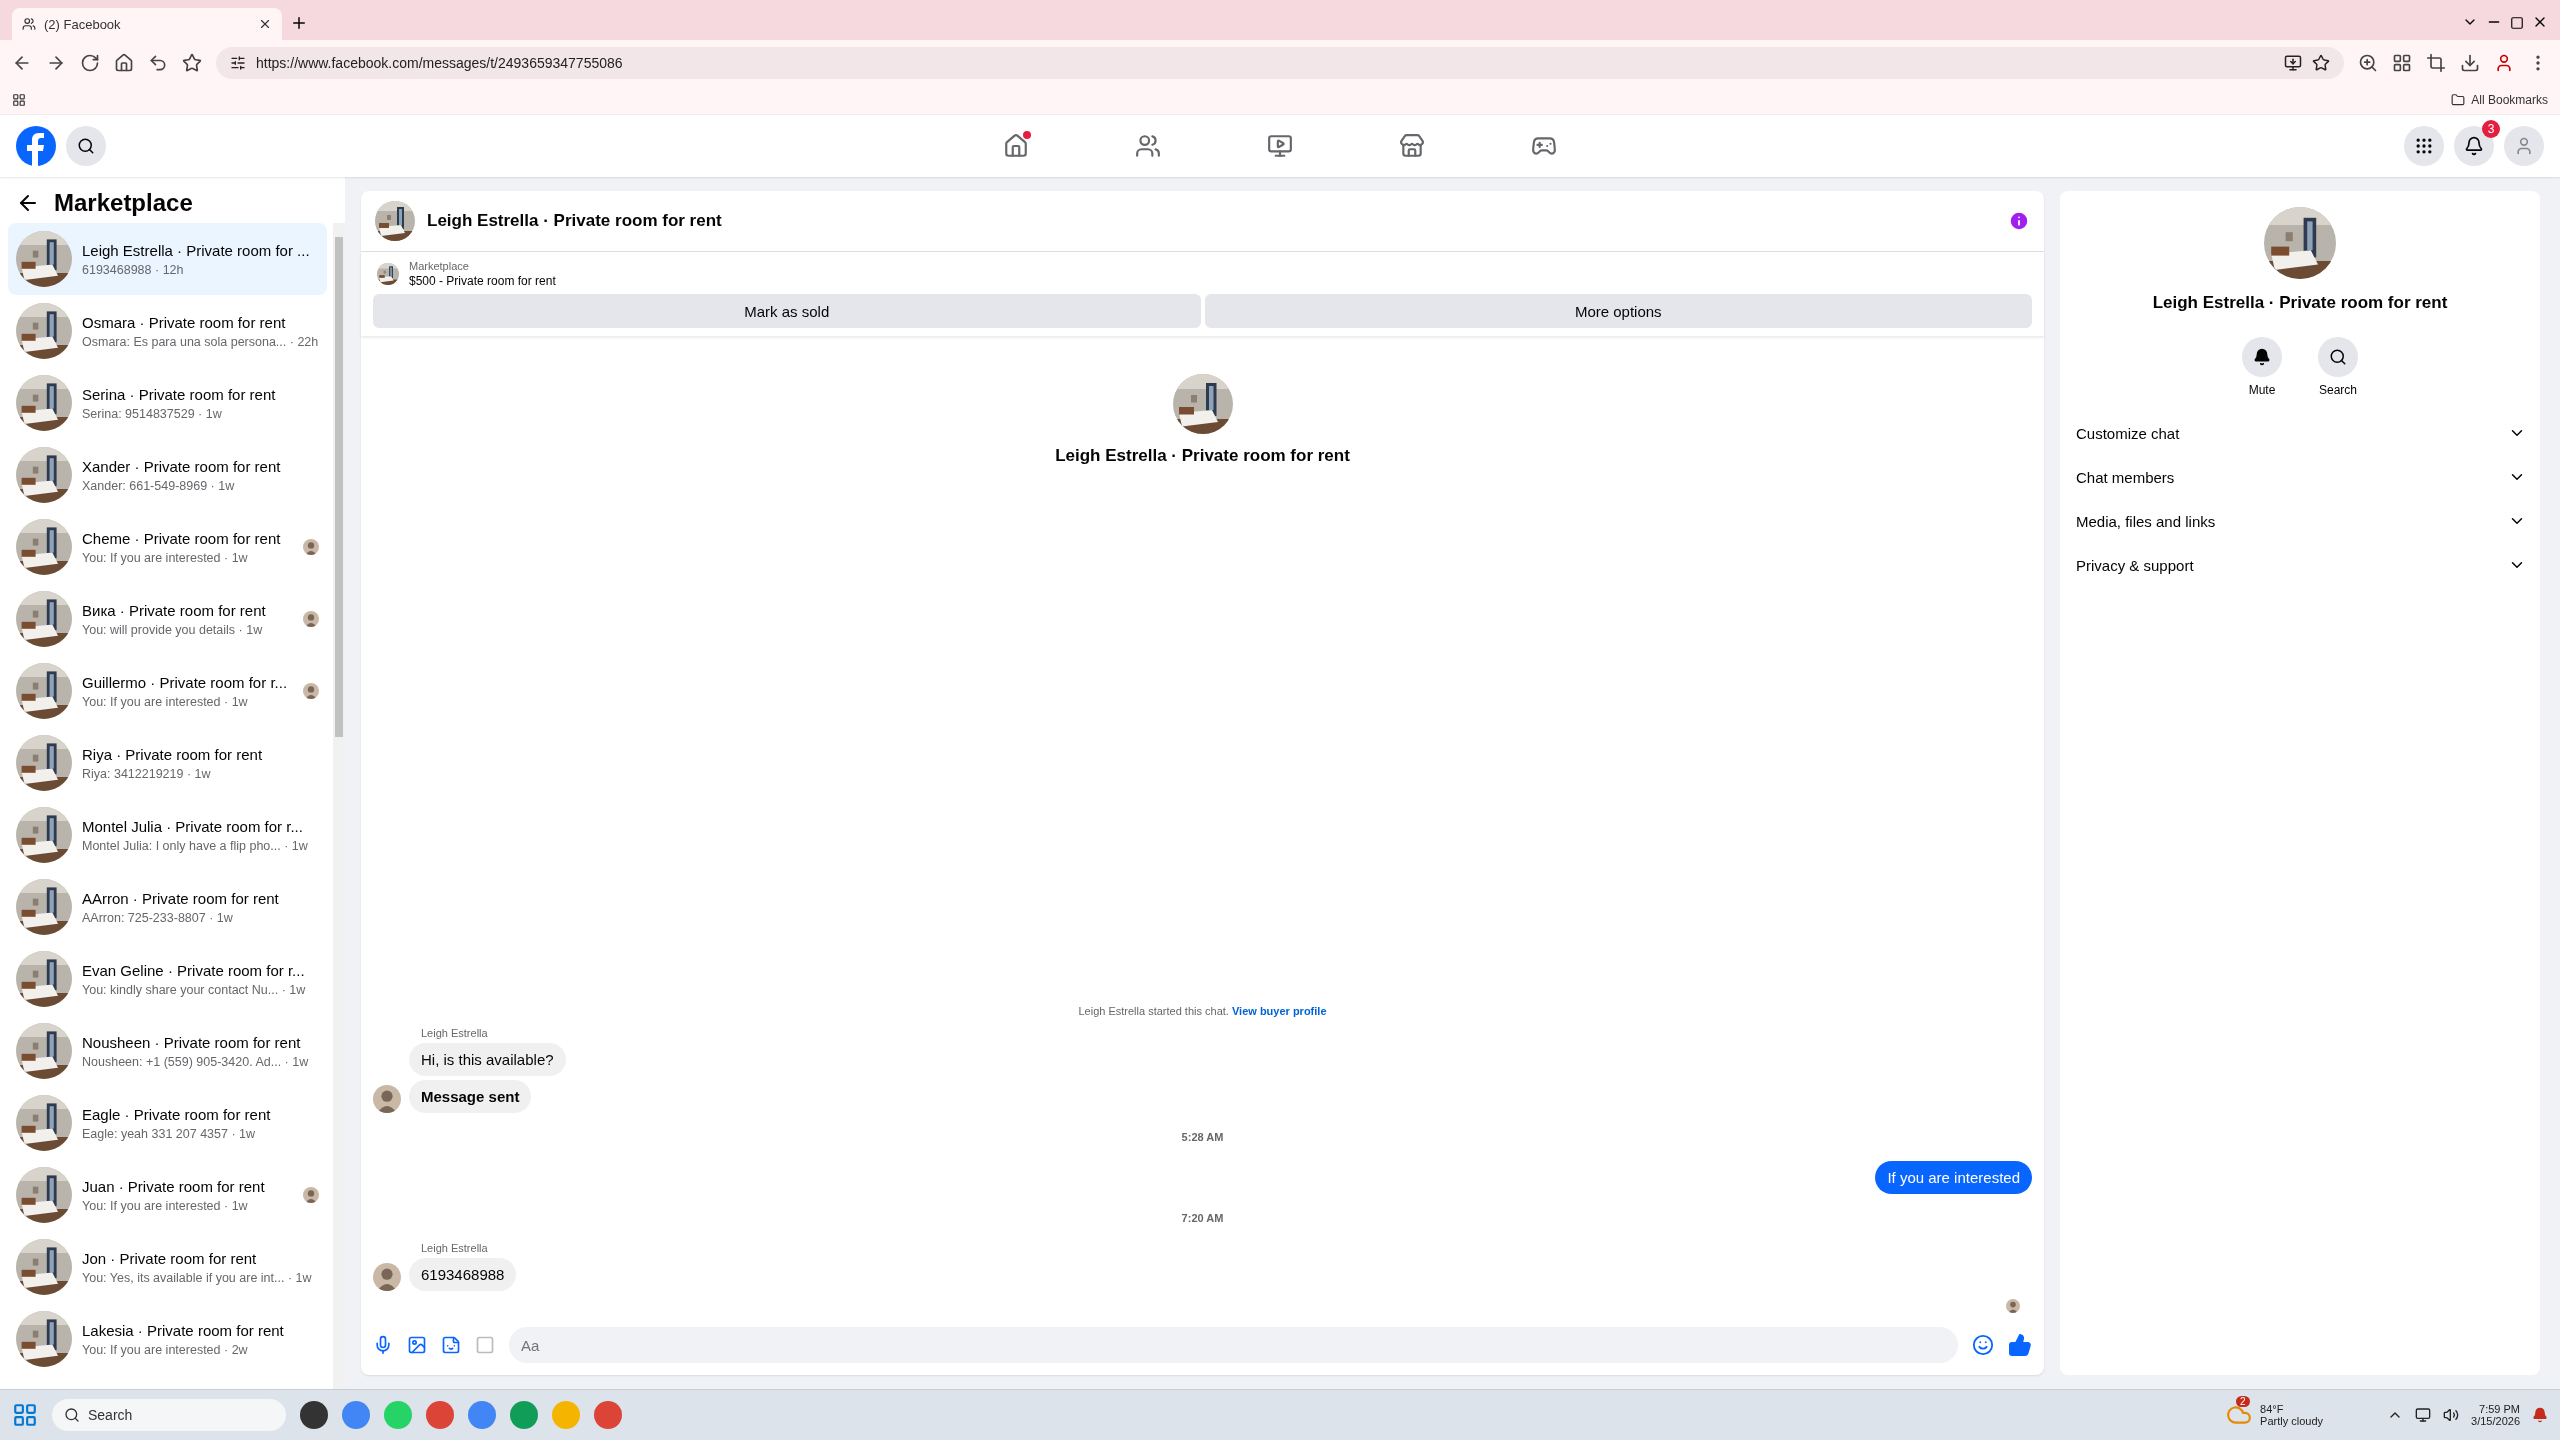  Describe the element at coordinates (1280, 63) in the screenshot. I see `address-bar: https://www.facebook.com/messages/t/2493659347755086` at that location.